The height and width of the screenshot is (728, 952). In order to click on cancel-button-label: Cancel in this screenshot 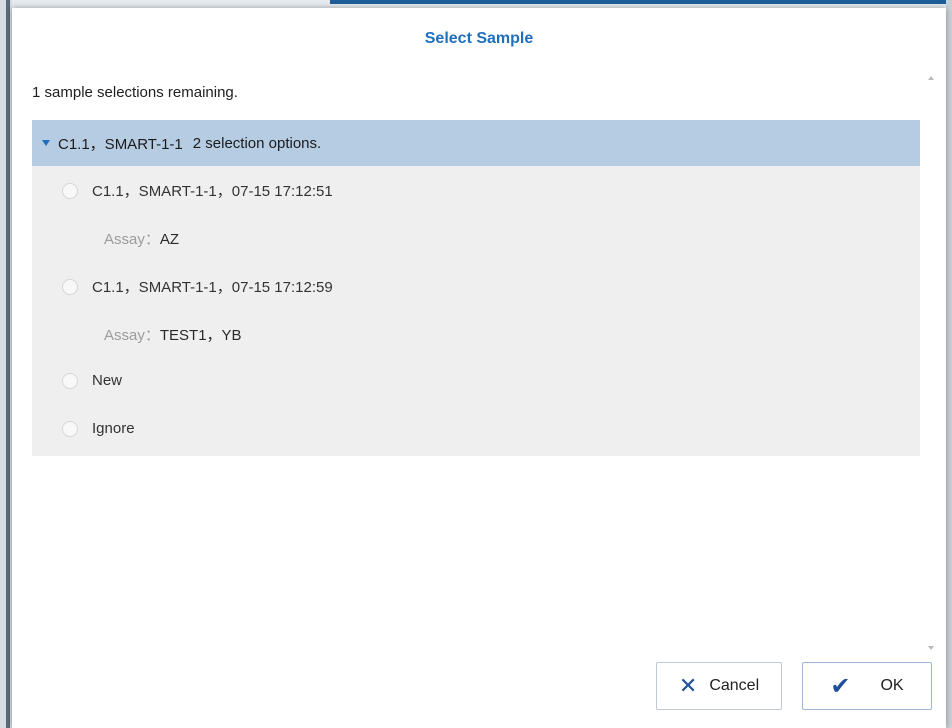, I will do `click(734, 685)`.